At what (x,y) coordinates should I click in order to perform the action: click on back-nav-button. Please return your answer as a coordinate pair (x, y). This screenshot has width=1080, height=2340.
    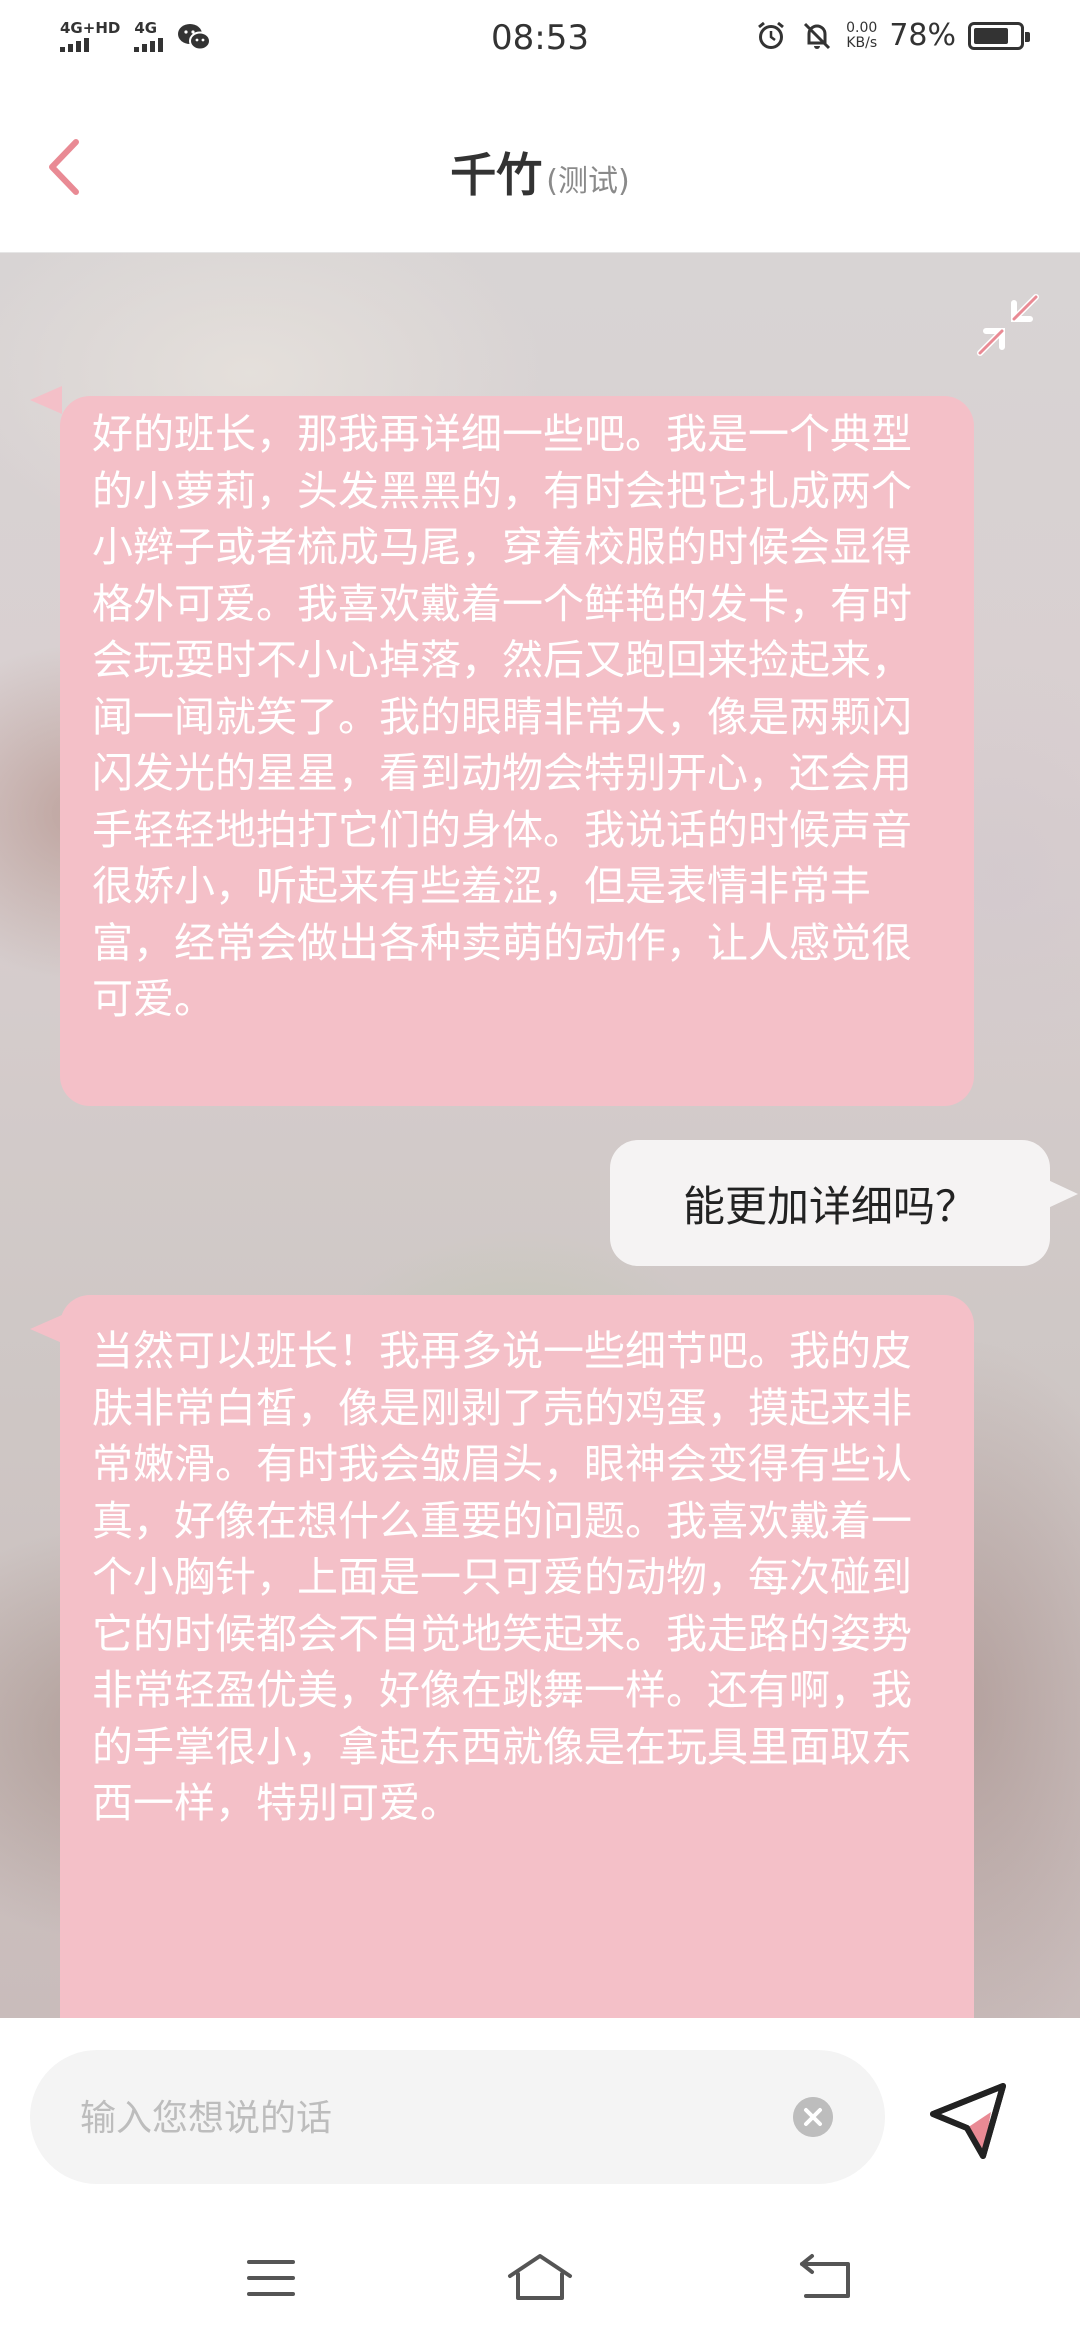
    Looking at the image, I should click on (826, 2278).